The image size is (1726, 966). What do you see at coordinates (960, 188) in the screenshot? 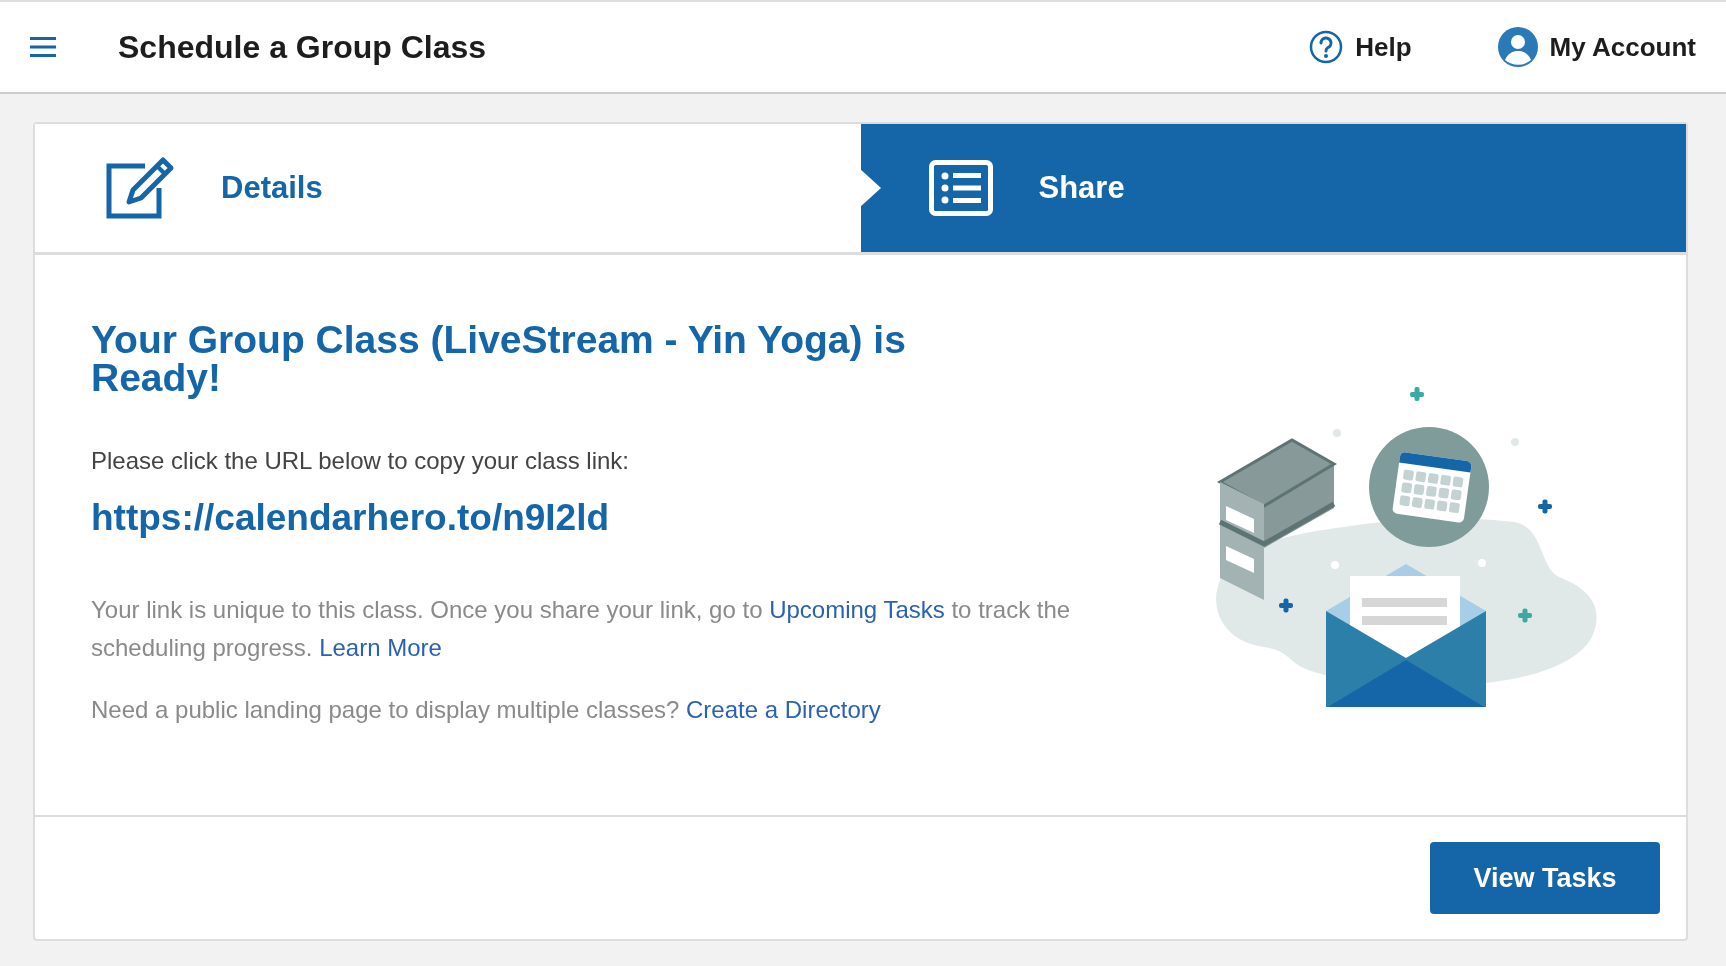
I see `list-icon` at bounding box center [960, 188].